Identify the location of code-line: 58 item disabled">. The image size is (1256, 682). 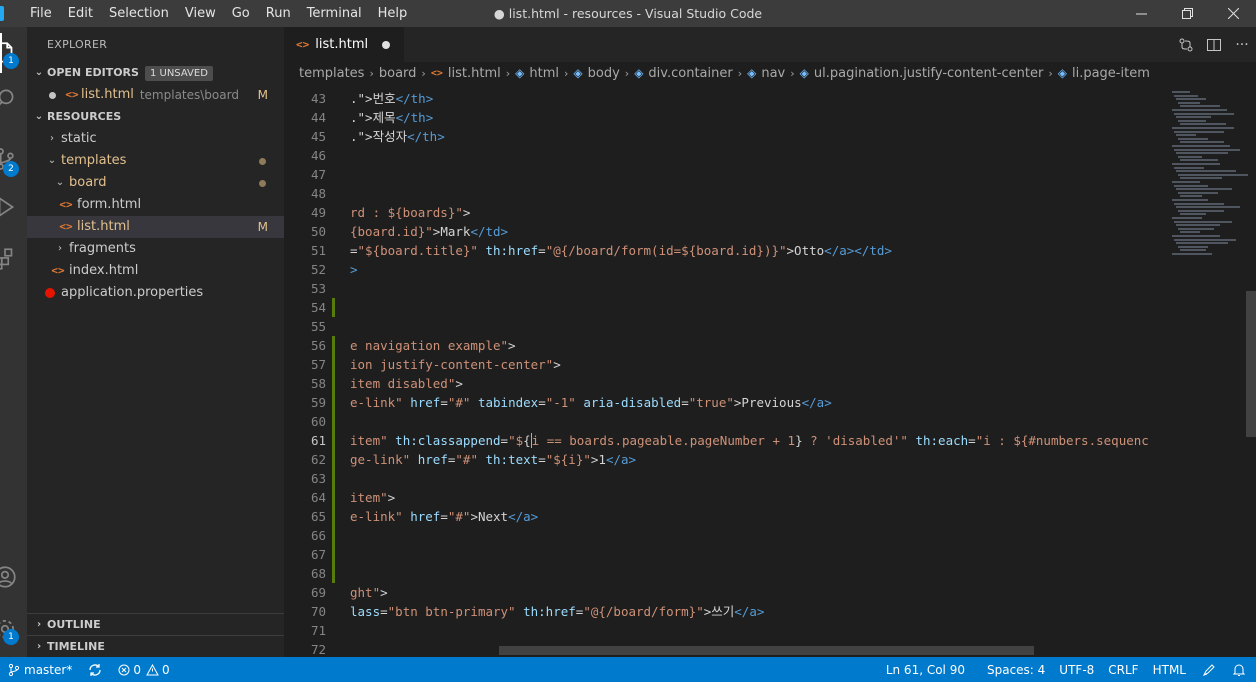
(726, 383).